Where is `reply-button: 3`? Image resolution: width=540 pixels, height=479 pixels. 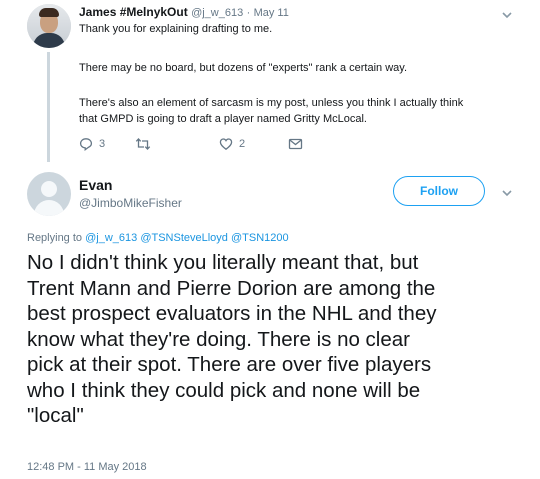 reply-button: 3 is located at coordinates (92, 144).